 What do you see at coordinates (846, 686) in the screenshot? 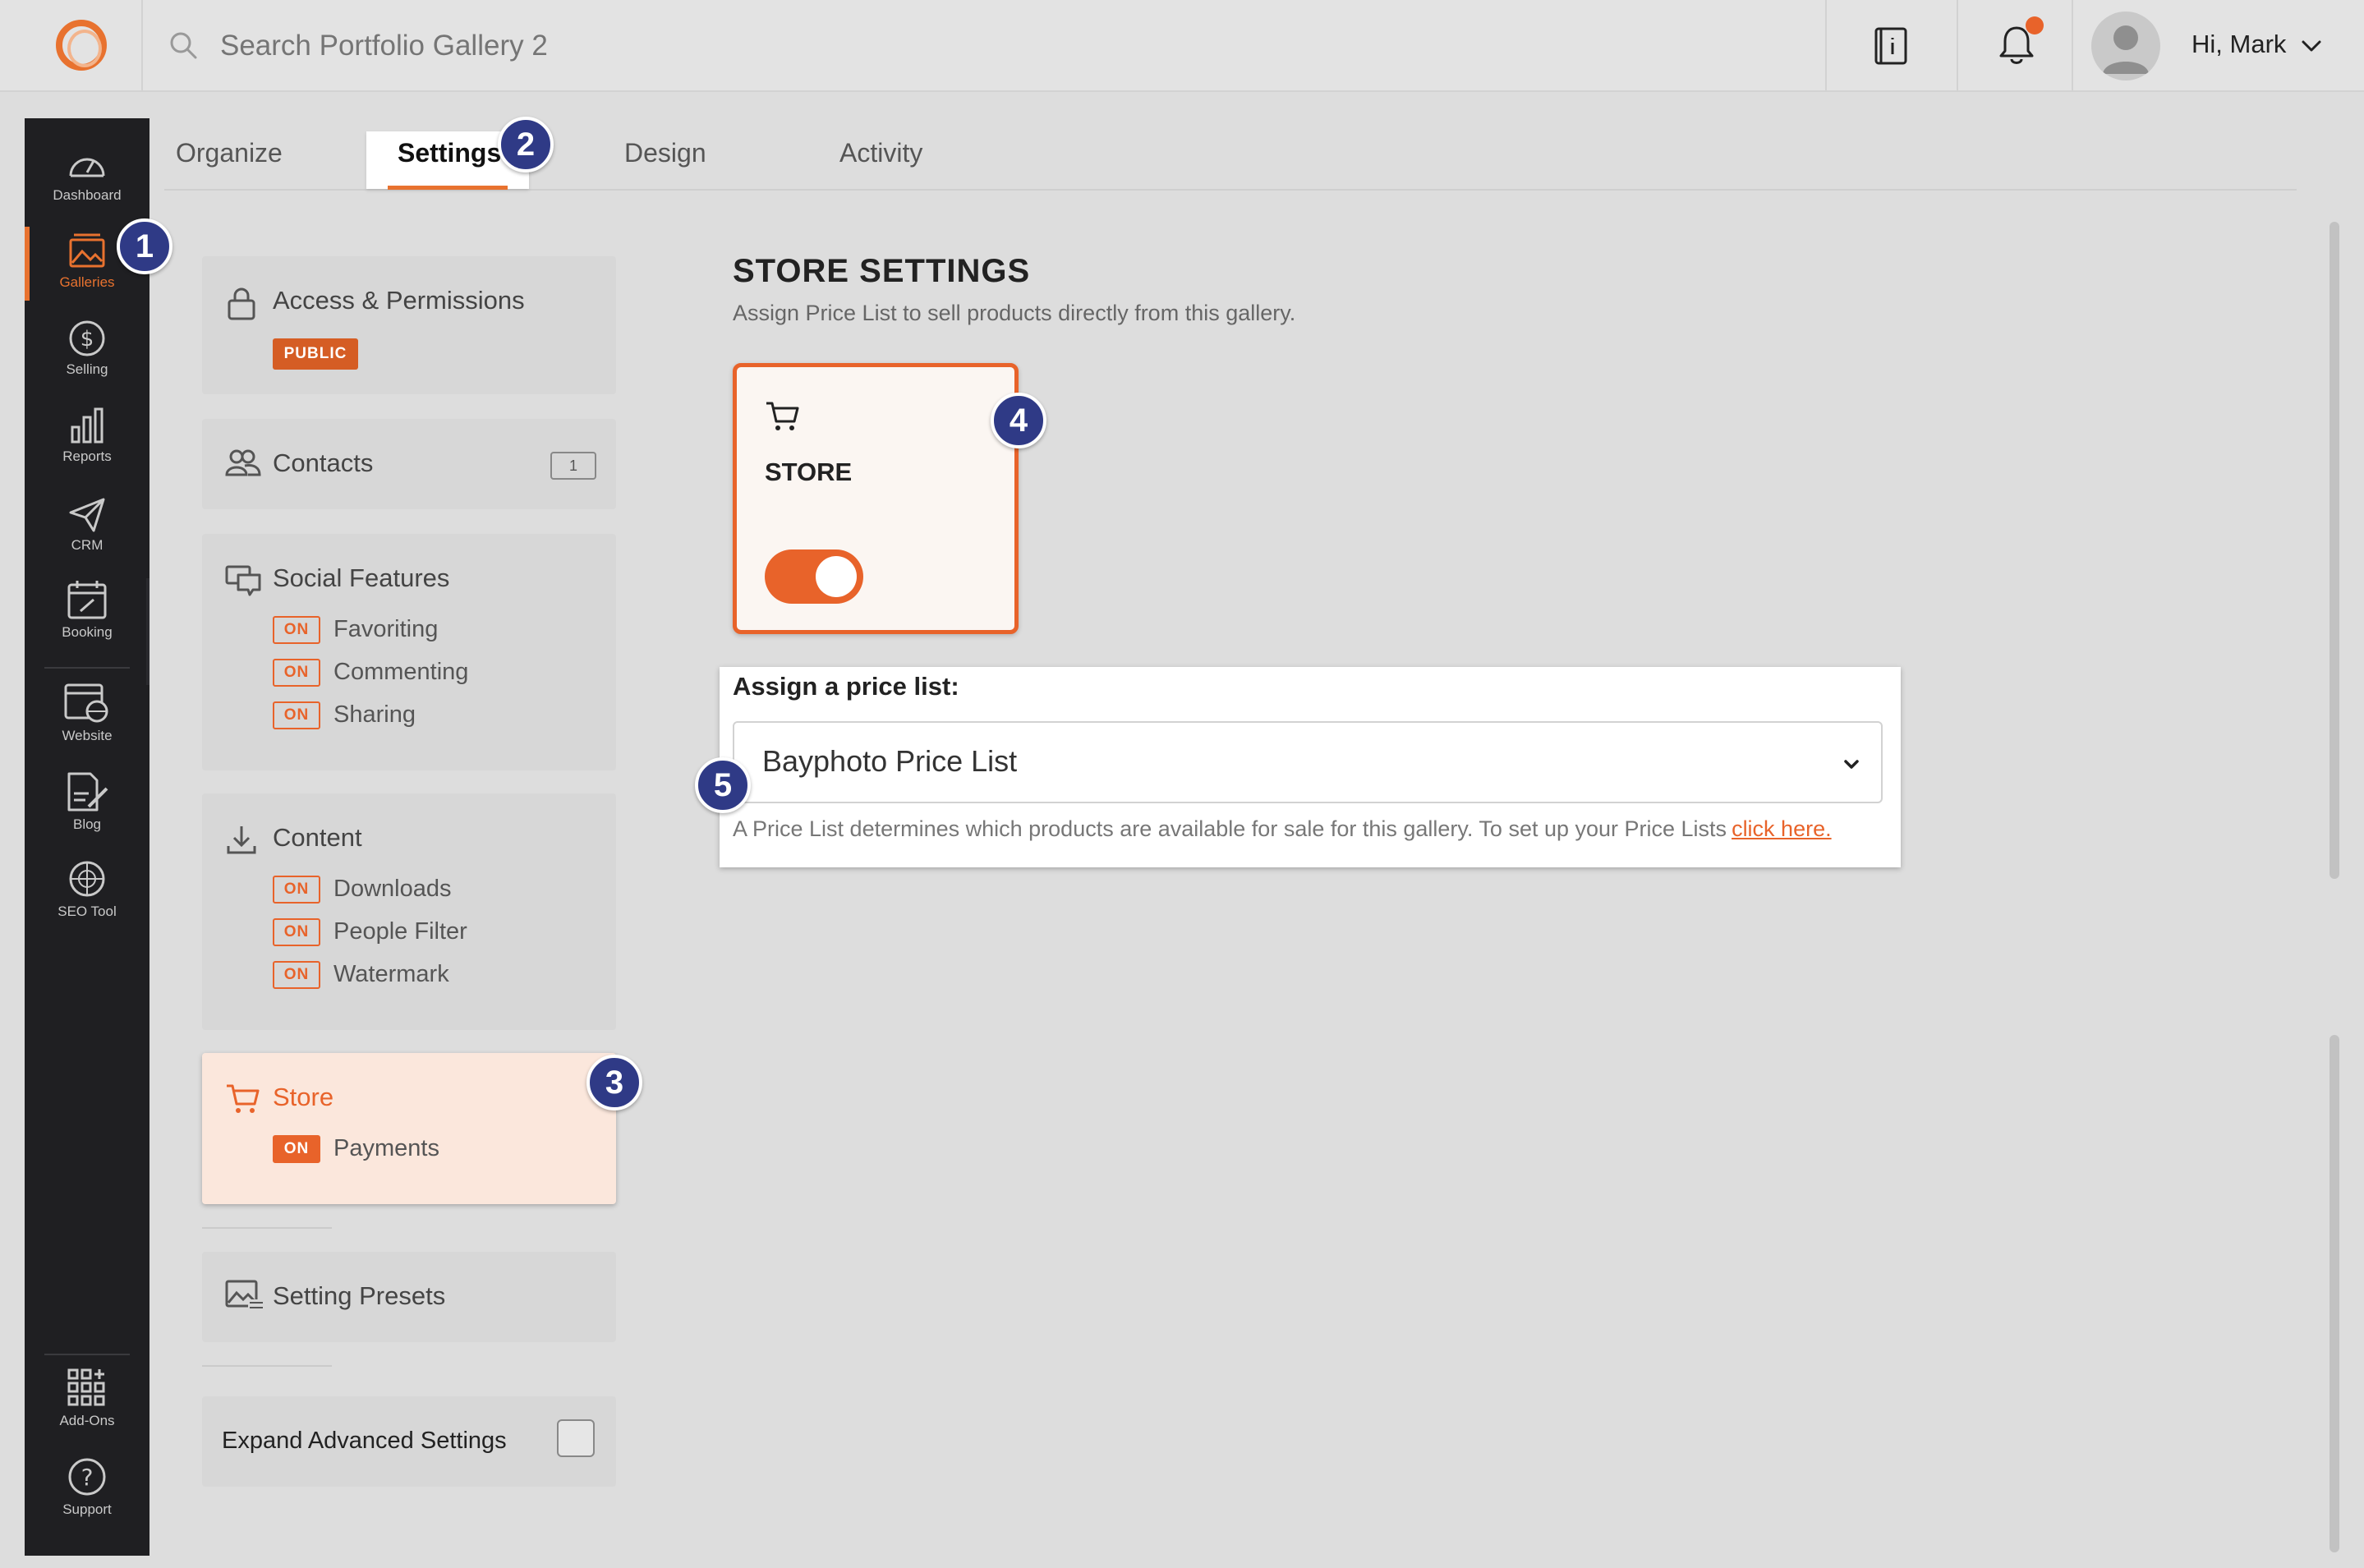
I see `price-list-label: Assign a price list:` at bounding box center [846, 686].